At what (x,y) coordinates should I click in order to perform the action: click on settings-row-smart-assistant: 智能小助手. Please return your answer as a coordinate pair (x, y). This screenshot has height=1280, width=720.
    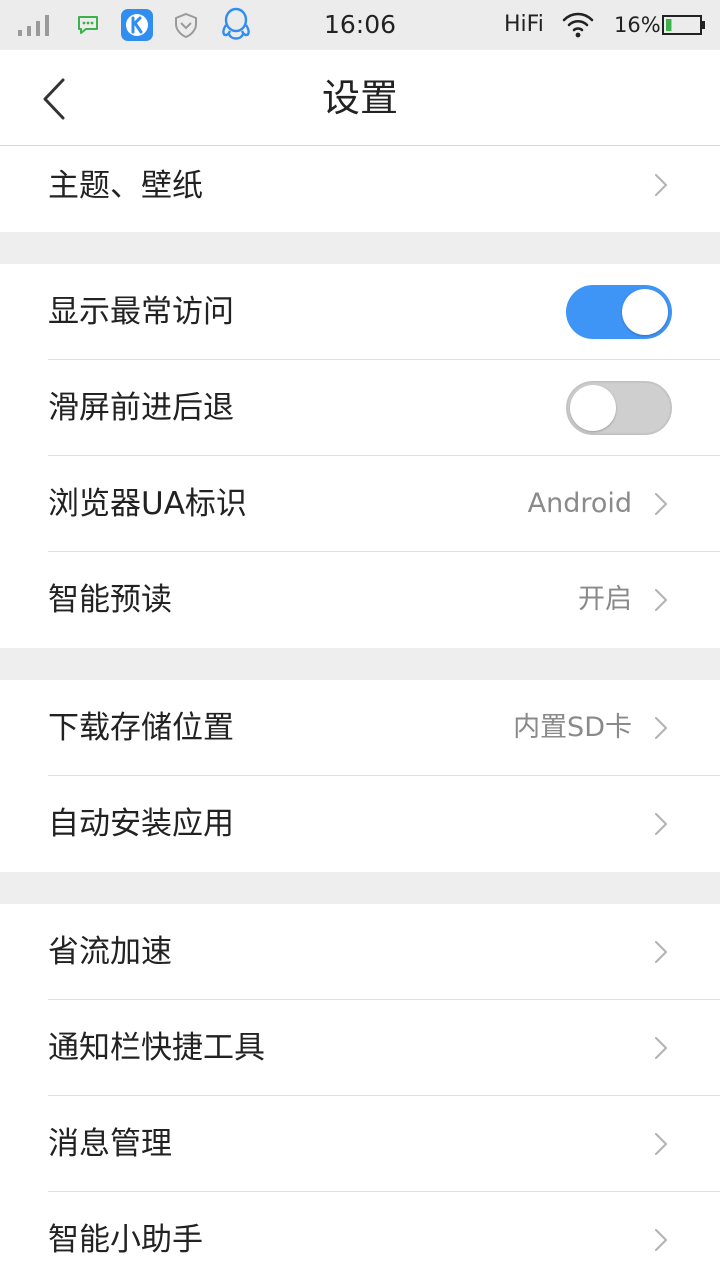
    Looking at the image, I should click on (360, 1236).